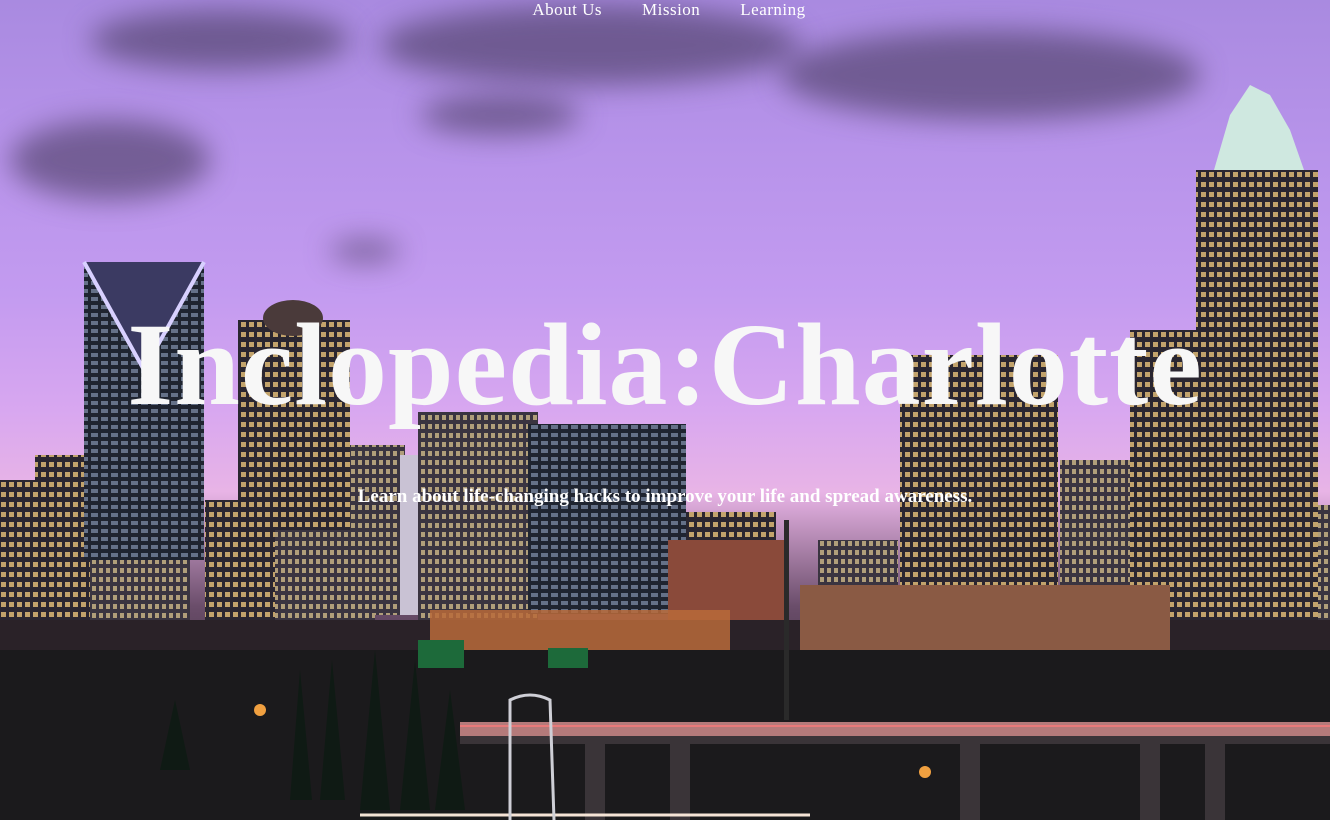  Describe the element at coordinates (772, 12) in the screenshot. I see `nav-link-learning: Learning` at that location.